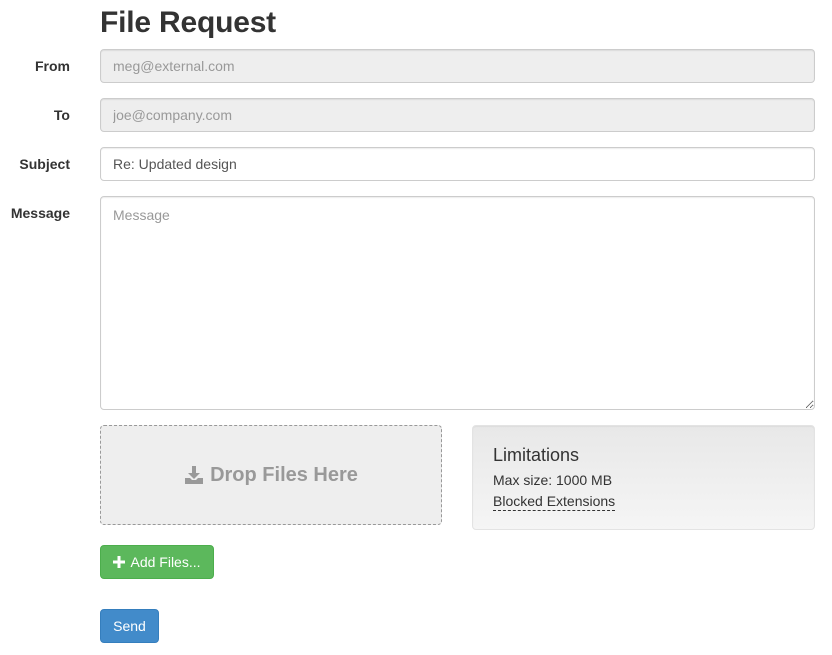 The image size is (832, 655). What do you see at coordinates (119, 562) in the screenshot?
I see `plus-icon` at bounding box center [119, 562].